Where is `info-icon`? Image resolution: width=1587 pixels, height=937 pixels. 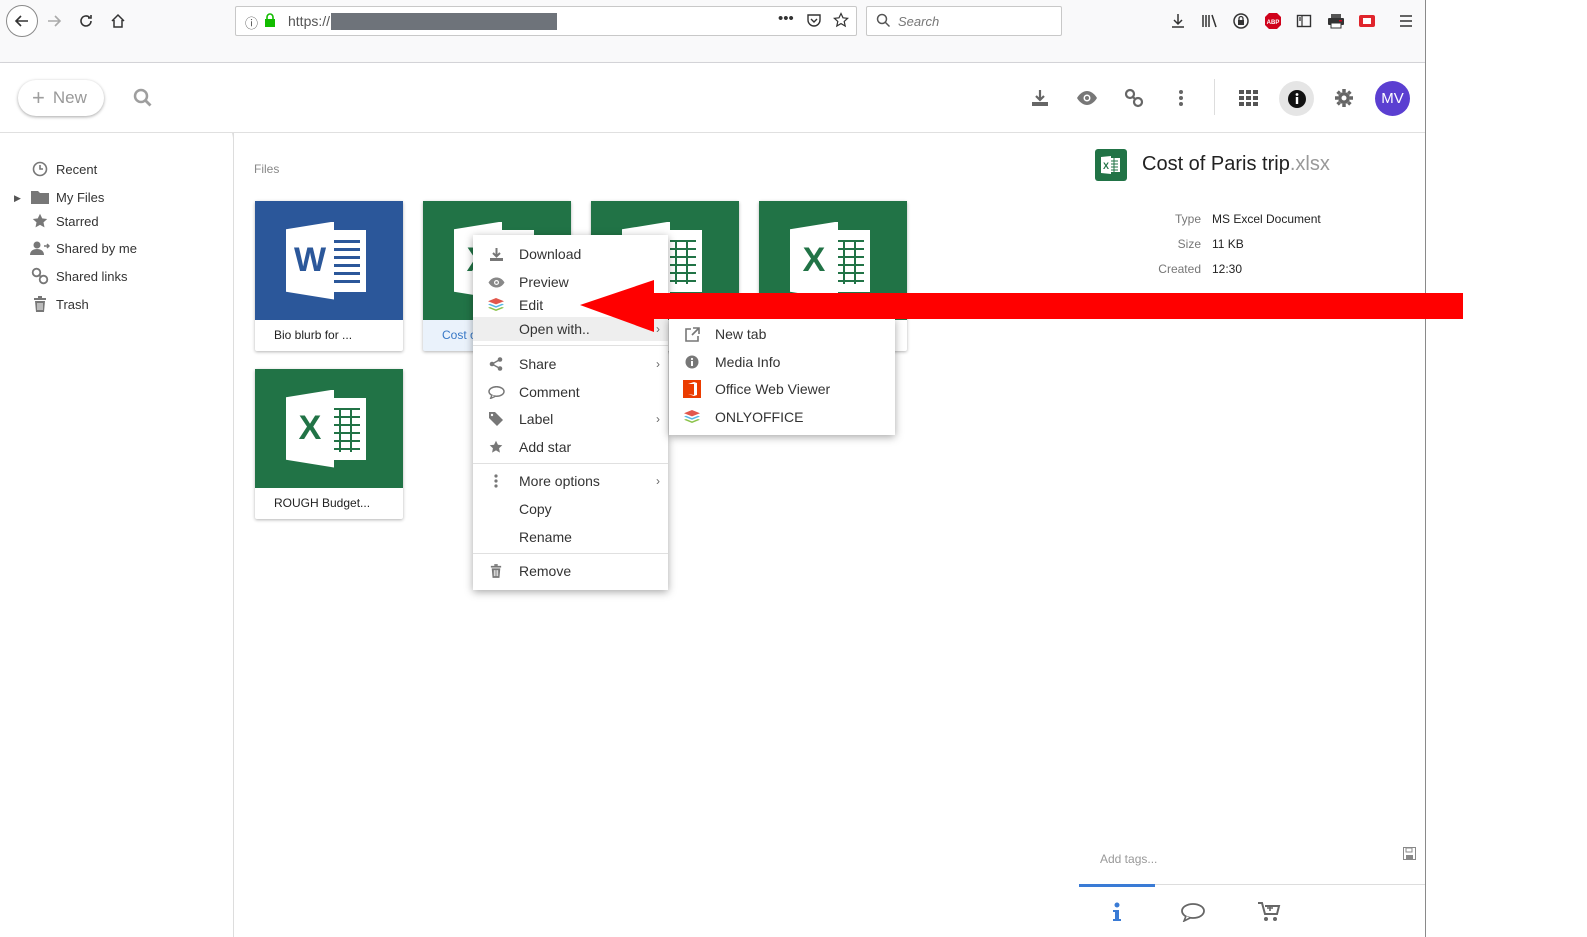
info-icon is located at coordinates (692, 362).